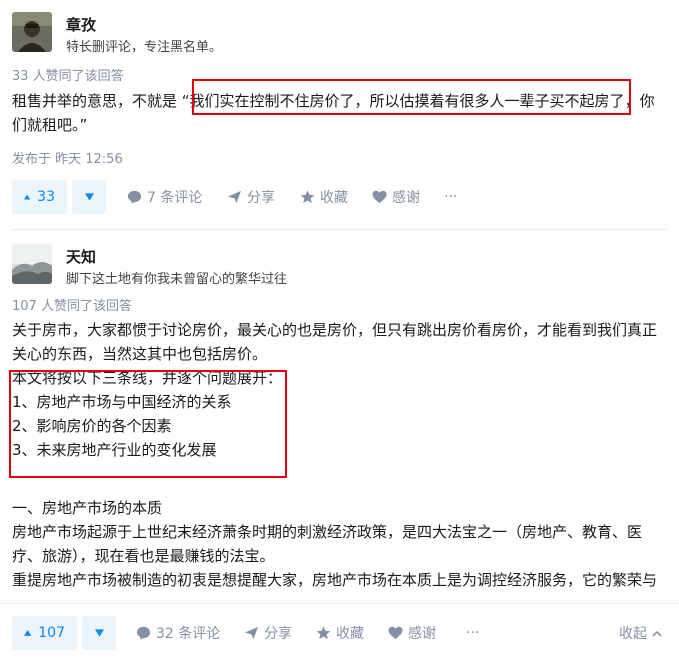  Describe the element at coordinates (175, 198) in the screenshot. I see `comments-label: 7 条评论` at that location.